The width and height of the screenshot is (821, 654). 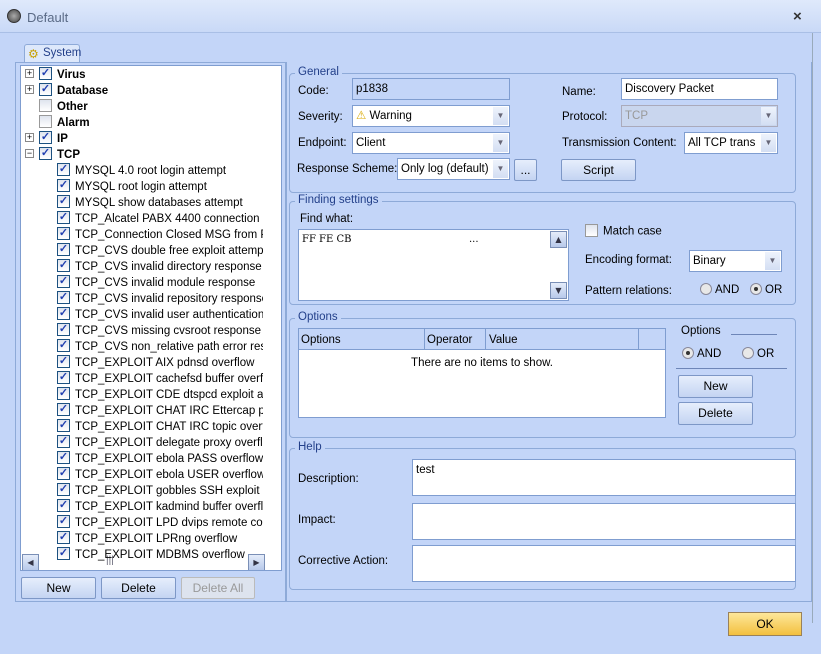 I want to click on protocol-select: TCP ▼, so click(x=699, y=116).